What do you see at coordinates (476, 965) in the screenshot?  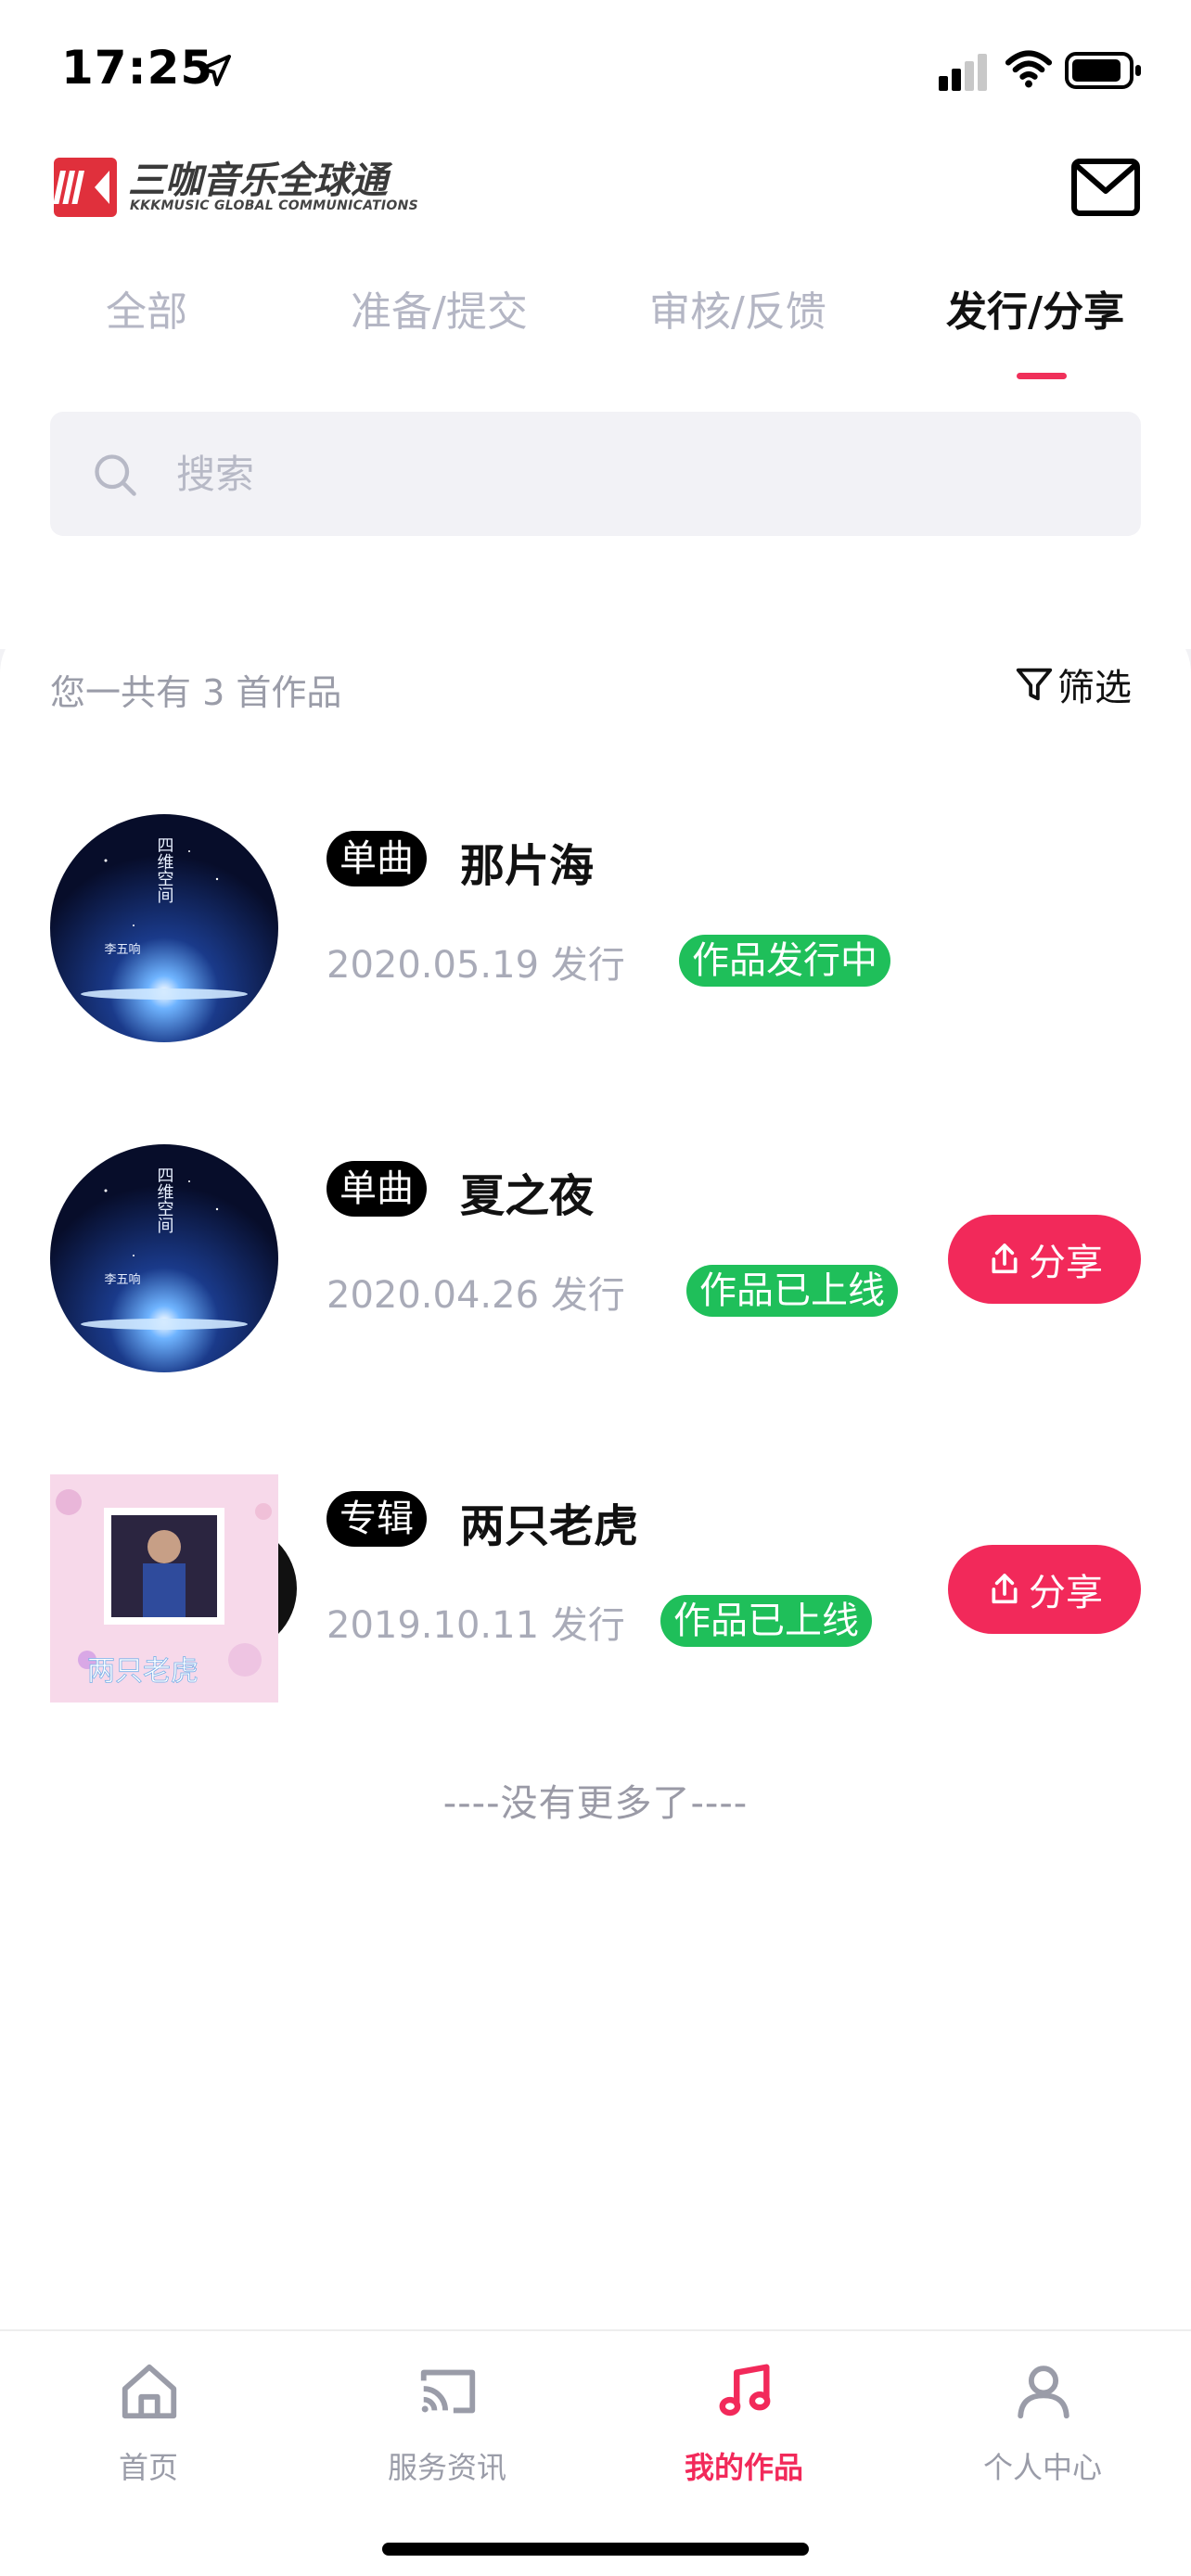 I see `release-date: 2020.05.19 发行` at bounding box center [476, 965].